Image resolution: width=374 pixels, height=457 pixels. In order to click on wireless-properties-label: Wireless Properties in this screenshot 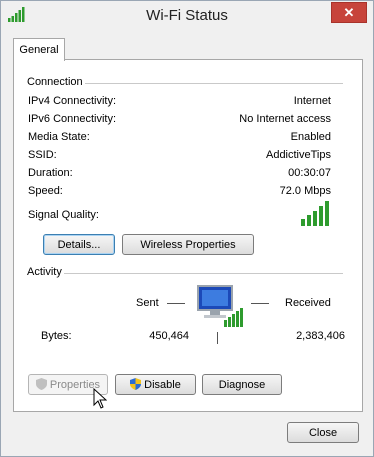, I will do `click(188, 245)`.